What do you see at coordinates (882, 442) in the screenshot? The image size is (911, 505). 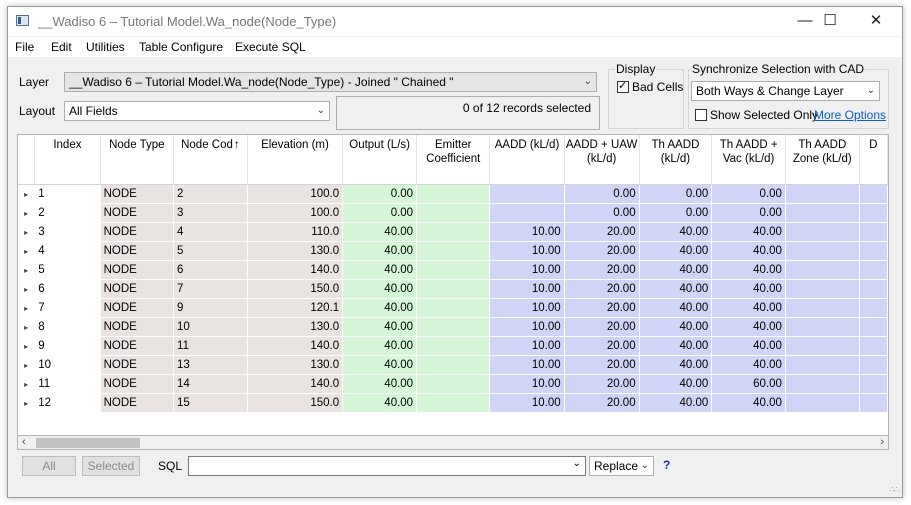 I see `scroll-right-icon: ›` at bounding box center [882, 442].